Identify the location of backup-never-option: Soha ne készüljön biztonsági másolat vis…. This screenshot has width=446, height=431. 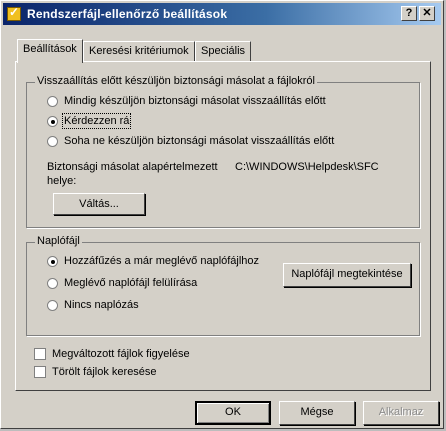
(190, 141).